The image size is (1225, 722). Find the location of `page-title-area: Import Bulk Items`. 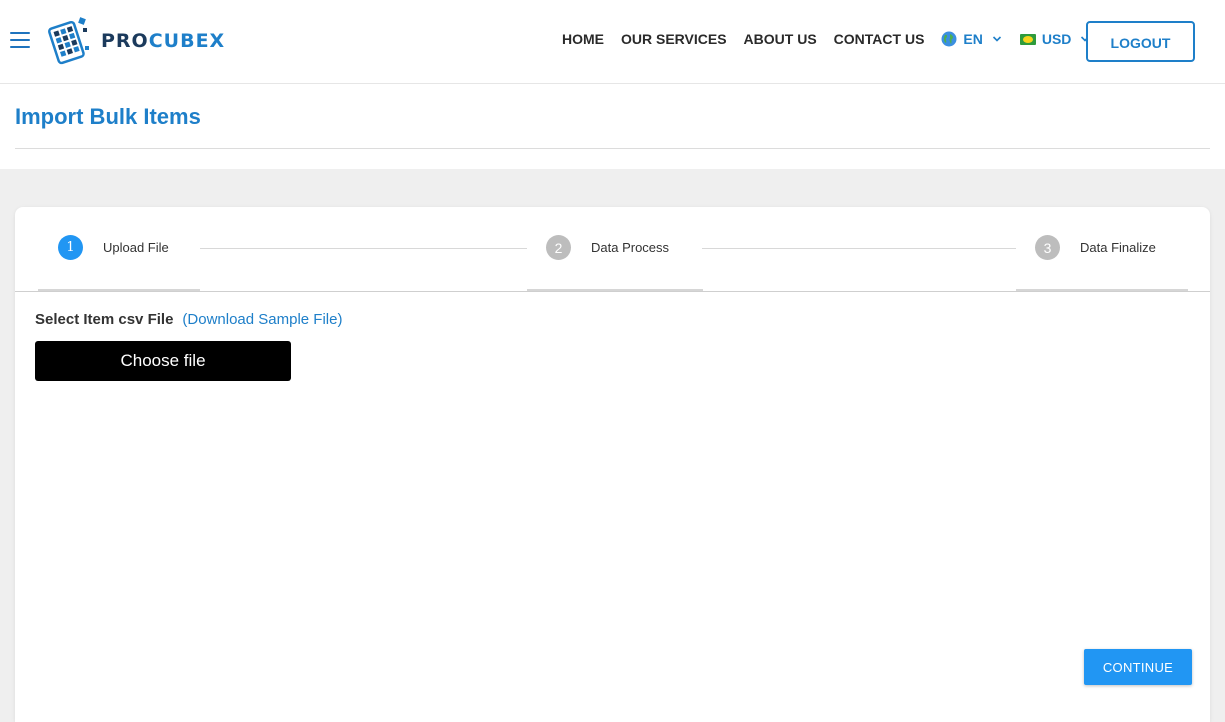

page-title-area: Import Bulk Items is located at coordinates (612, 116).